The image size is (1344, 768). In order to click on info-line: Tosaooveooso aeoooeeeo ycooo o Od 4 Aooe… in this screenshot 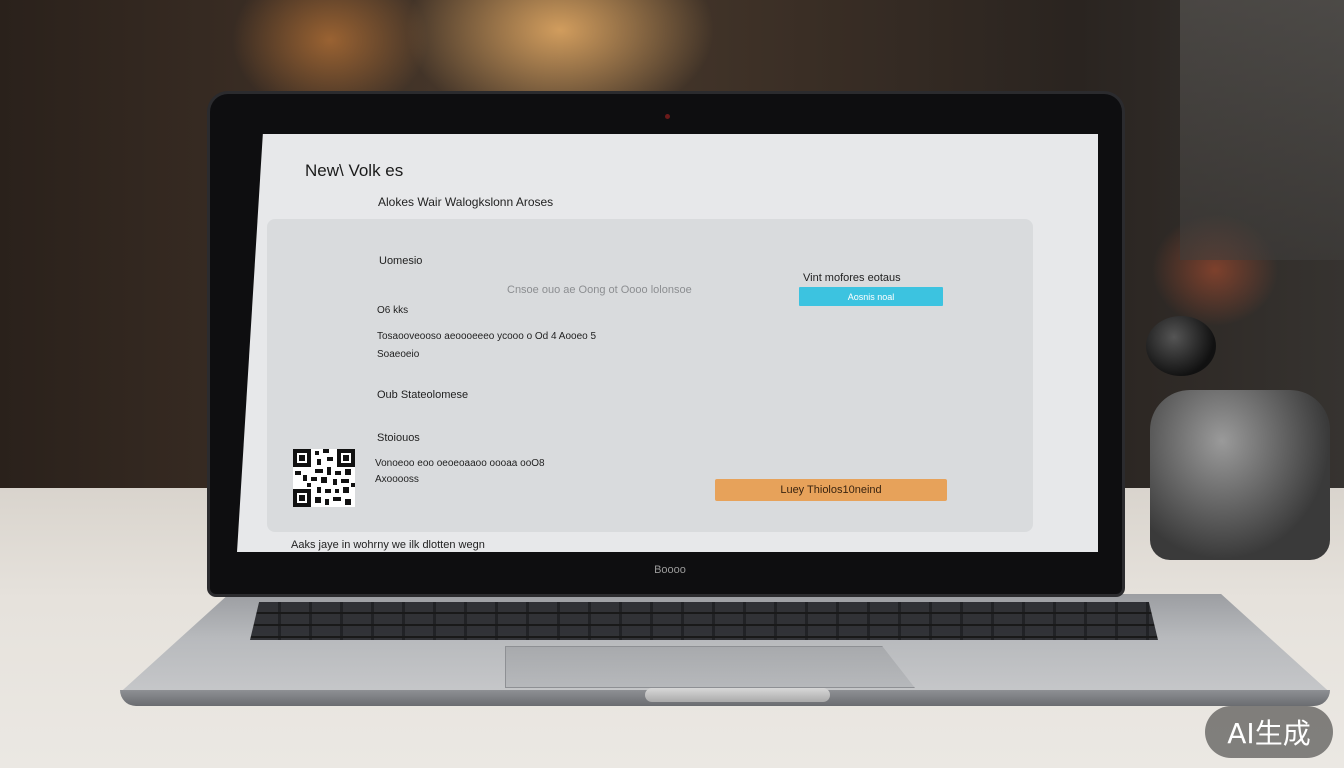, I will do `click(487, 336)`.